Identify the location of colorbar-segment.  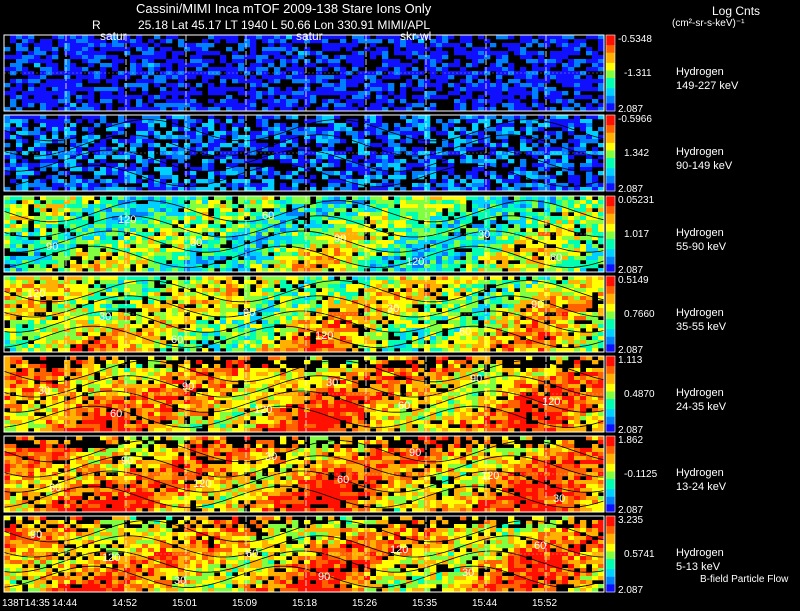
(610, 151).